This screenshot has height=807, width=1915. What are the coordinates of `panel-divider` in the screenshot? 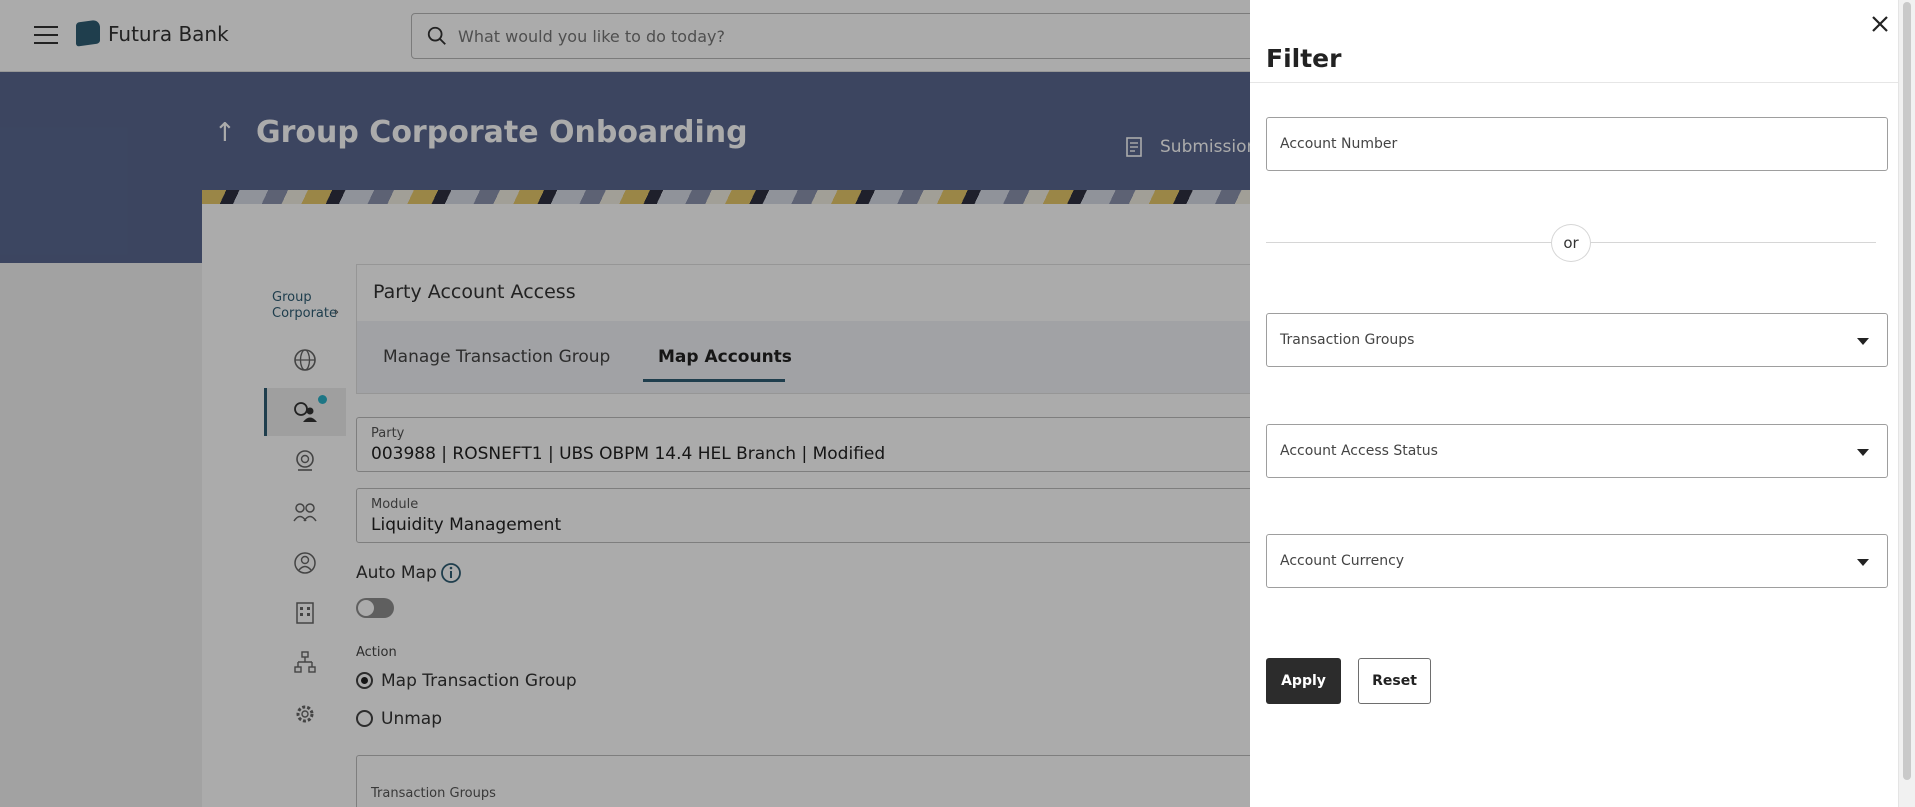 It's located at (1574, 82).